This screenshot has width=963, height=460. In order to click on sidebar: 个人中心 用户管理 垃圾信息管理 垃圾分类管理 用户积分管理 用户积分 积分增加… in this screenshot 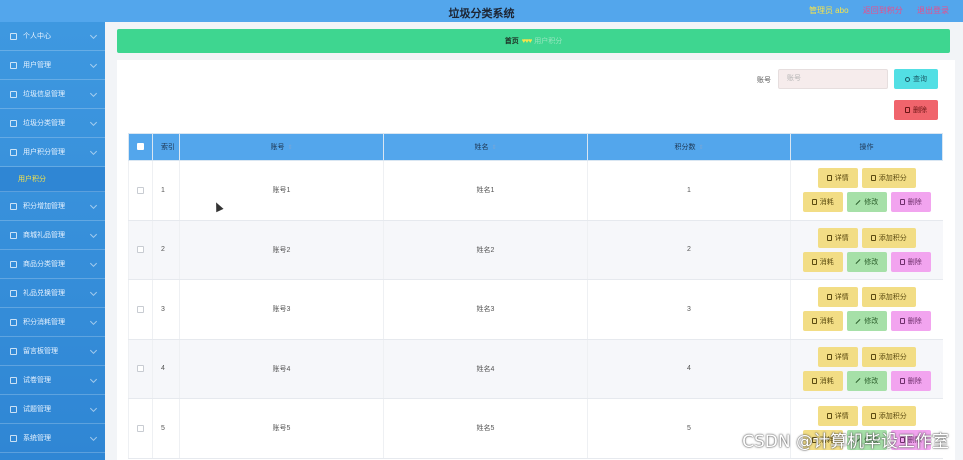, I will do `click(52, 241)`.